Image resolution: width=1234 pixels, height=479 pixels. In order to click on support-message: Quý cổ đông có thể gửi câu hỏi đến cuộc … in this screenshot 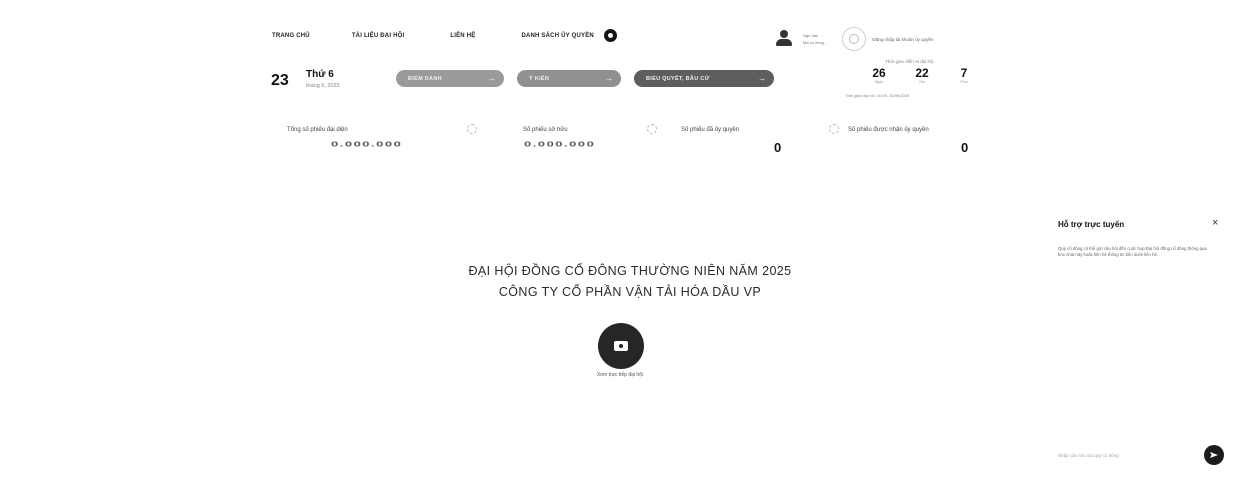, I will do `click(1132, 251)`.